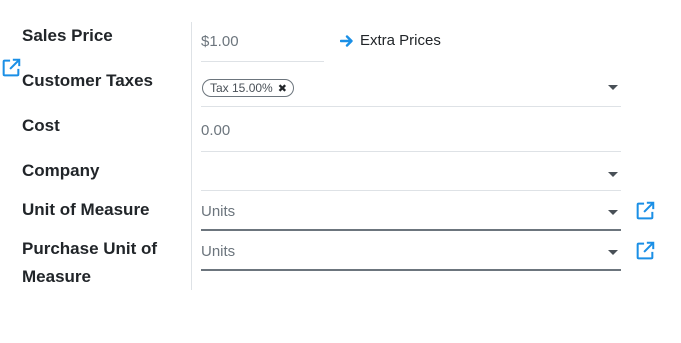  Describe the element at coordinates (346, 40) in the screenshot. I see `arrow-right-icon` at that location.